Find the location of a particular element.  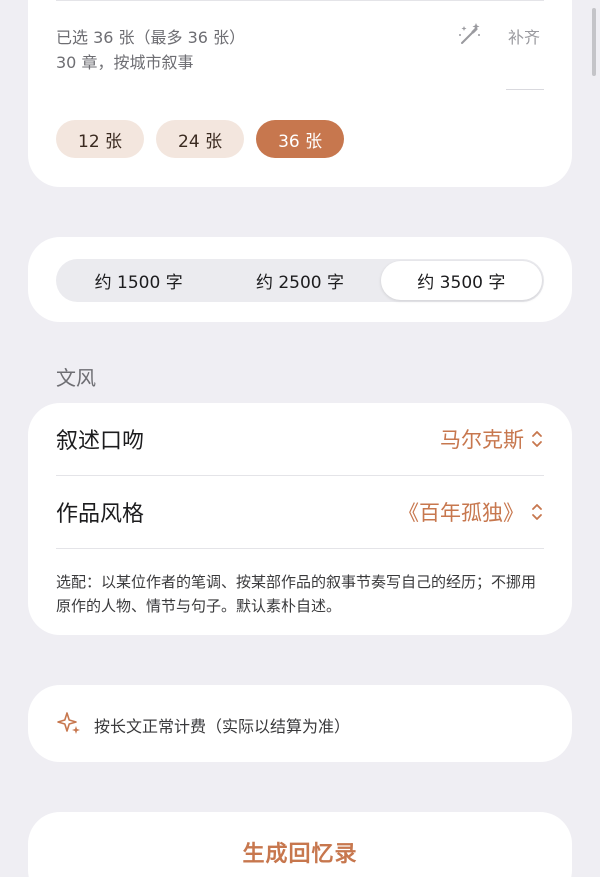

billing-card: 按长文正常计费（实际以结算为准） is located at coordinates (300, 723).